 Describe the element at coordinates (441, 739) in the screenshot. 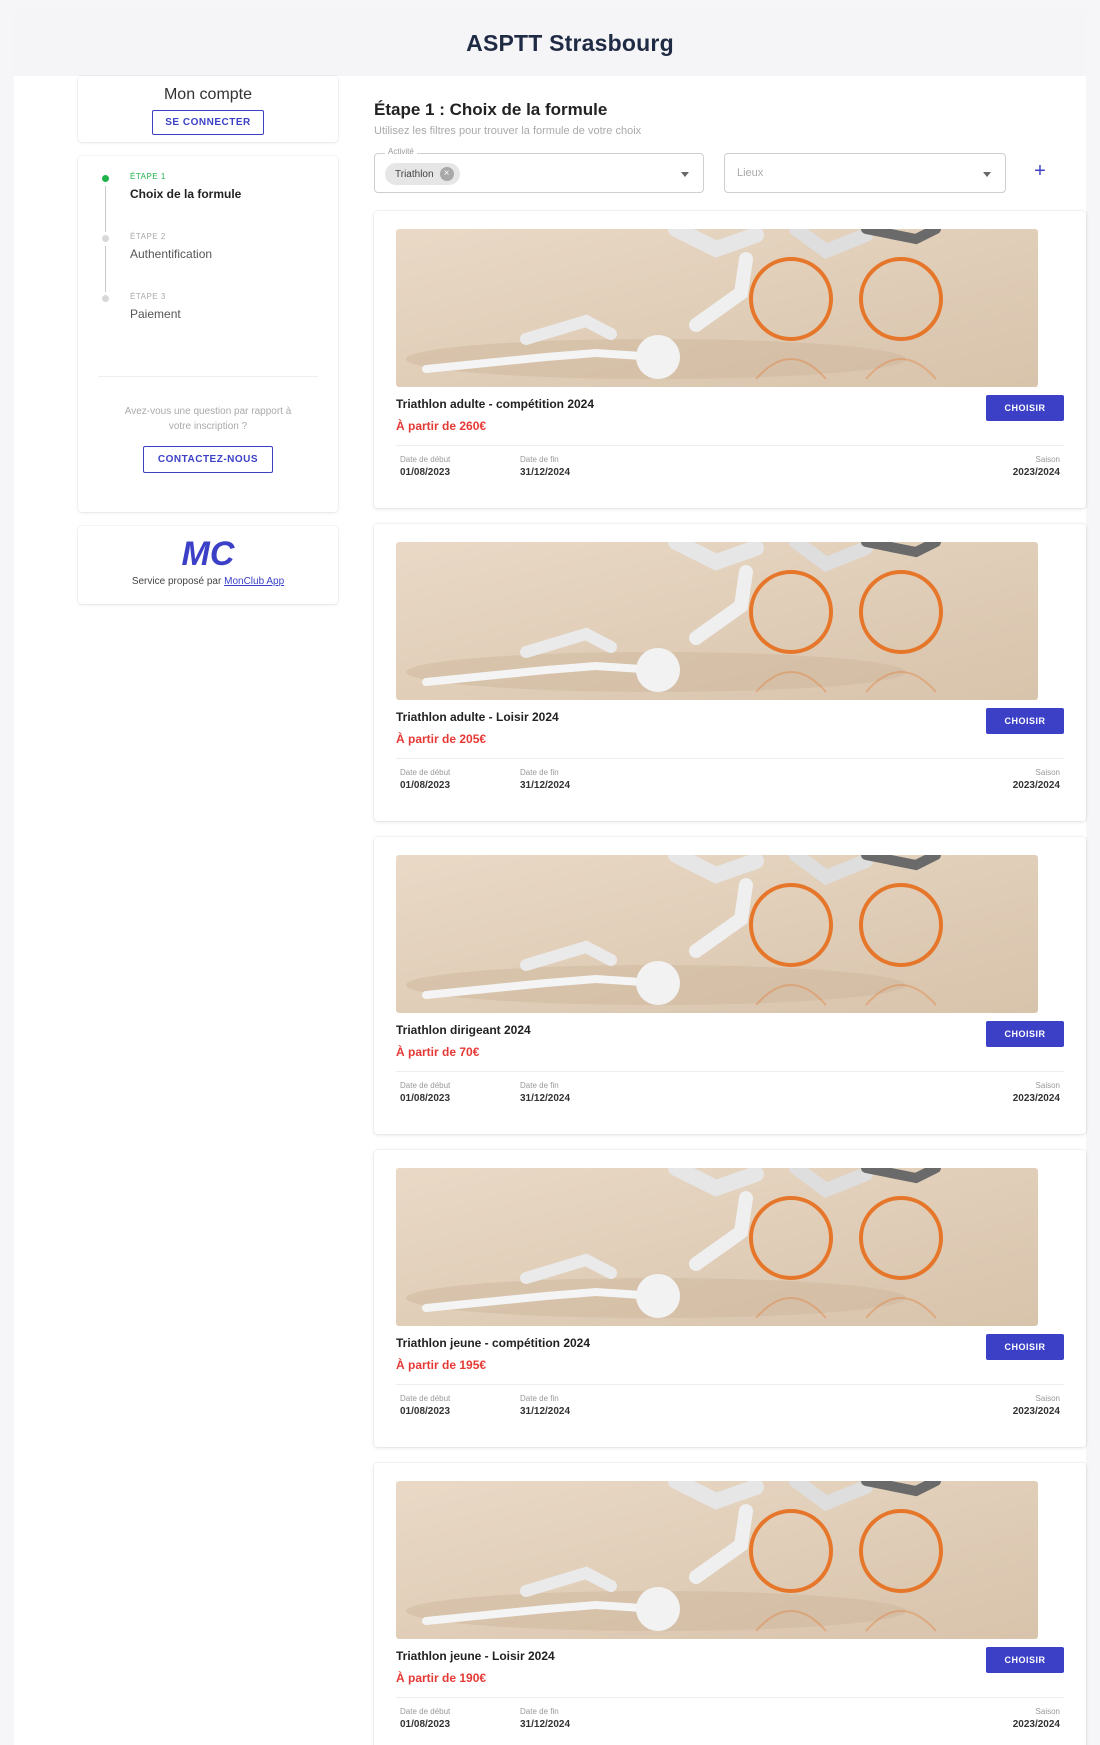

I see `offer-price: À partir de 205€` at that location.